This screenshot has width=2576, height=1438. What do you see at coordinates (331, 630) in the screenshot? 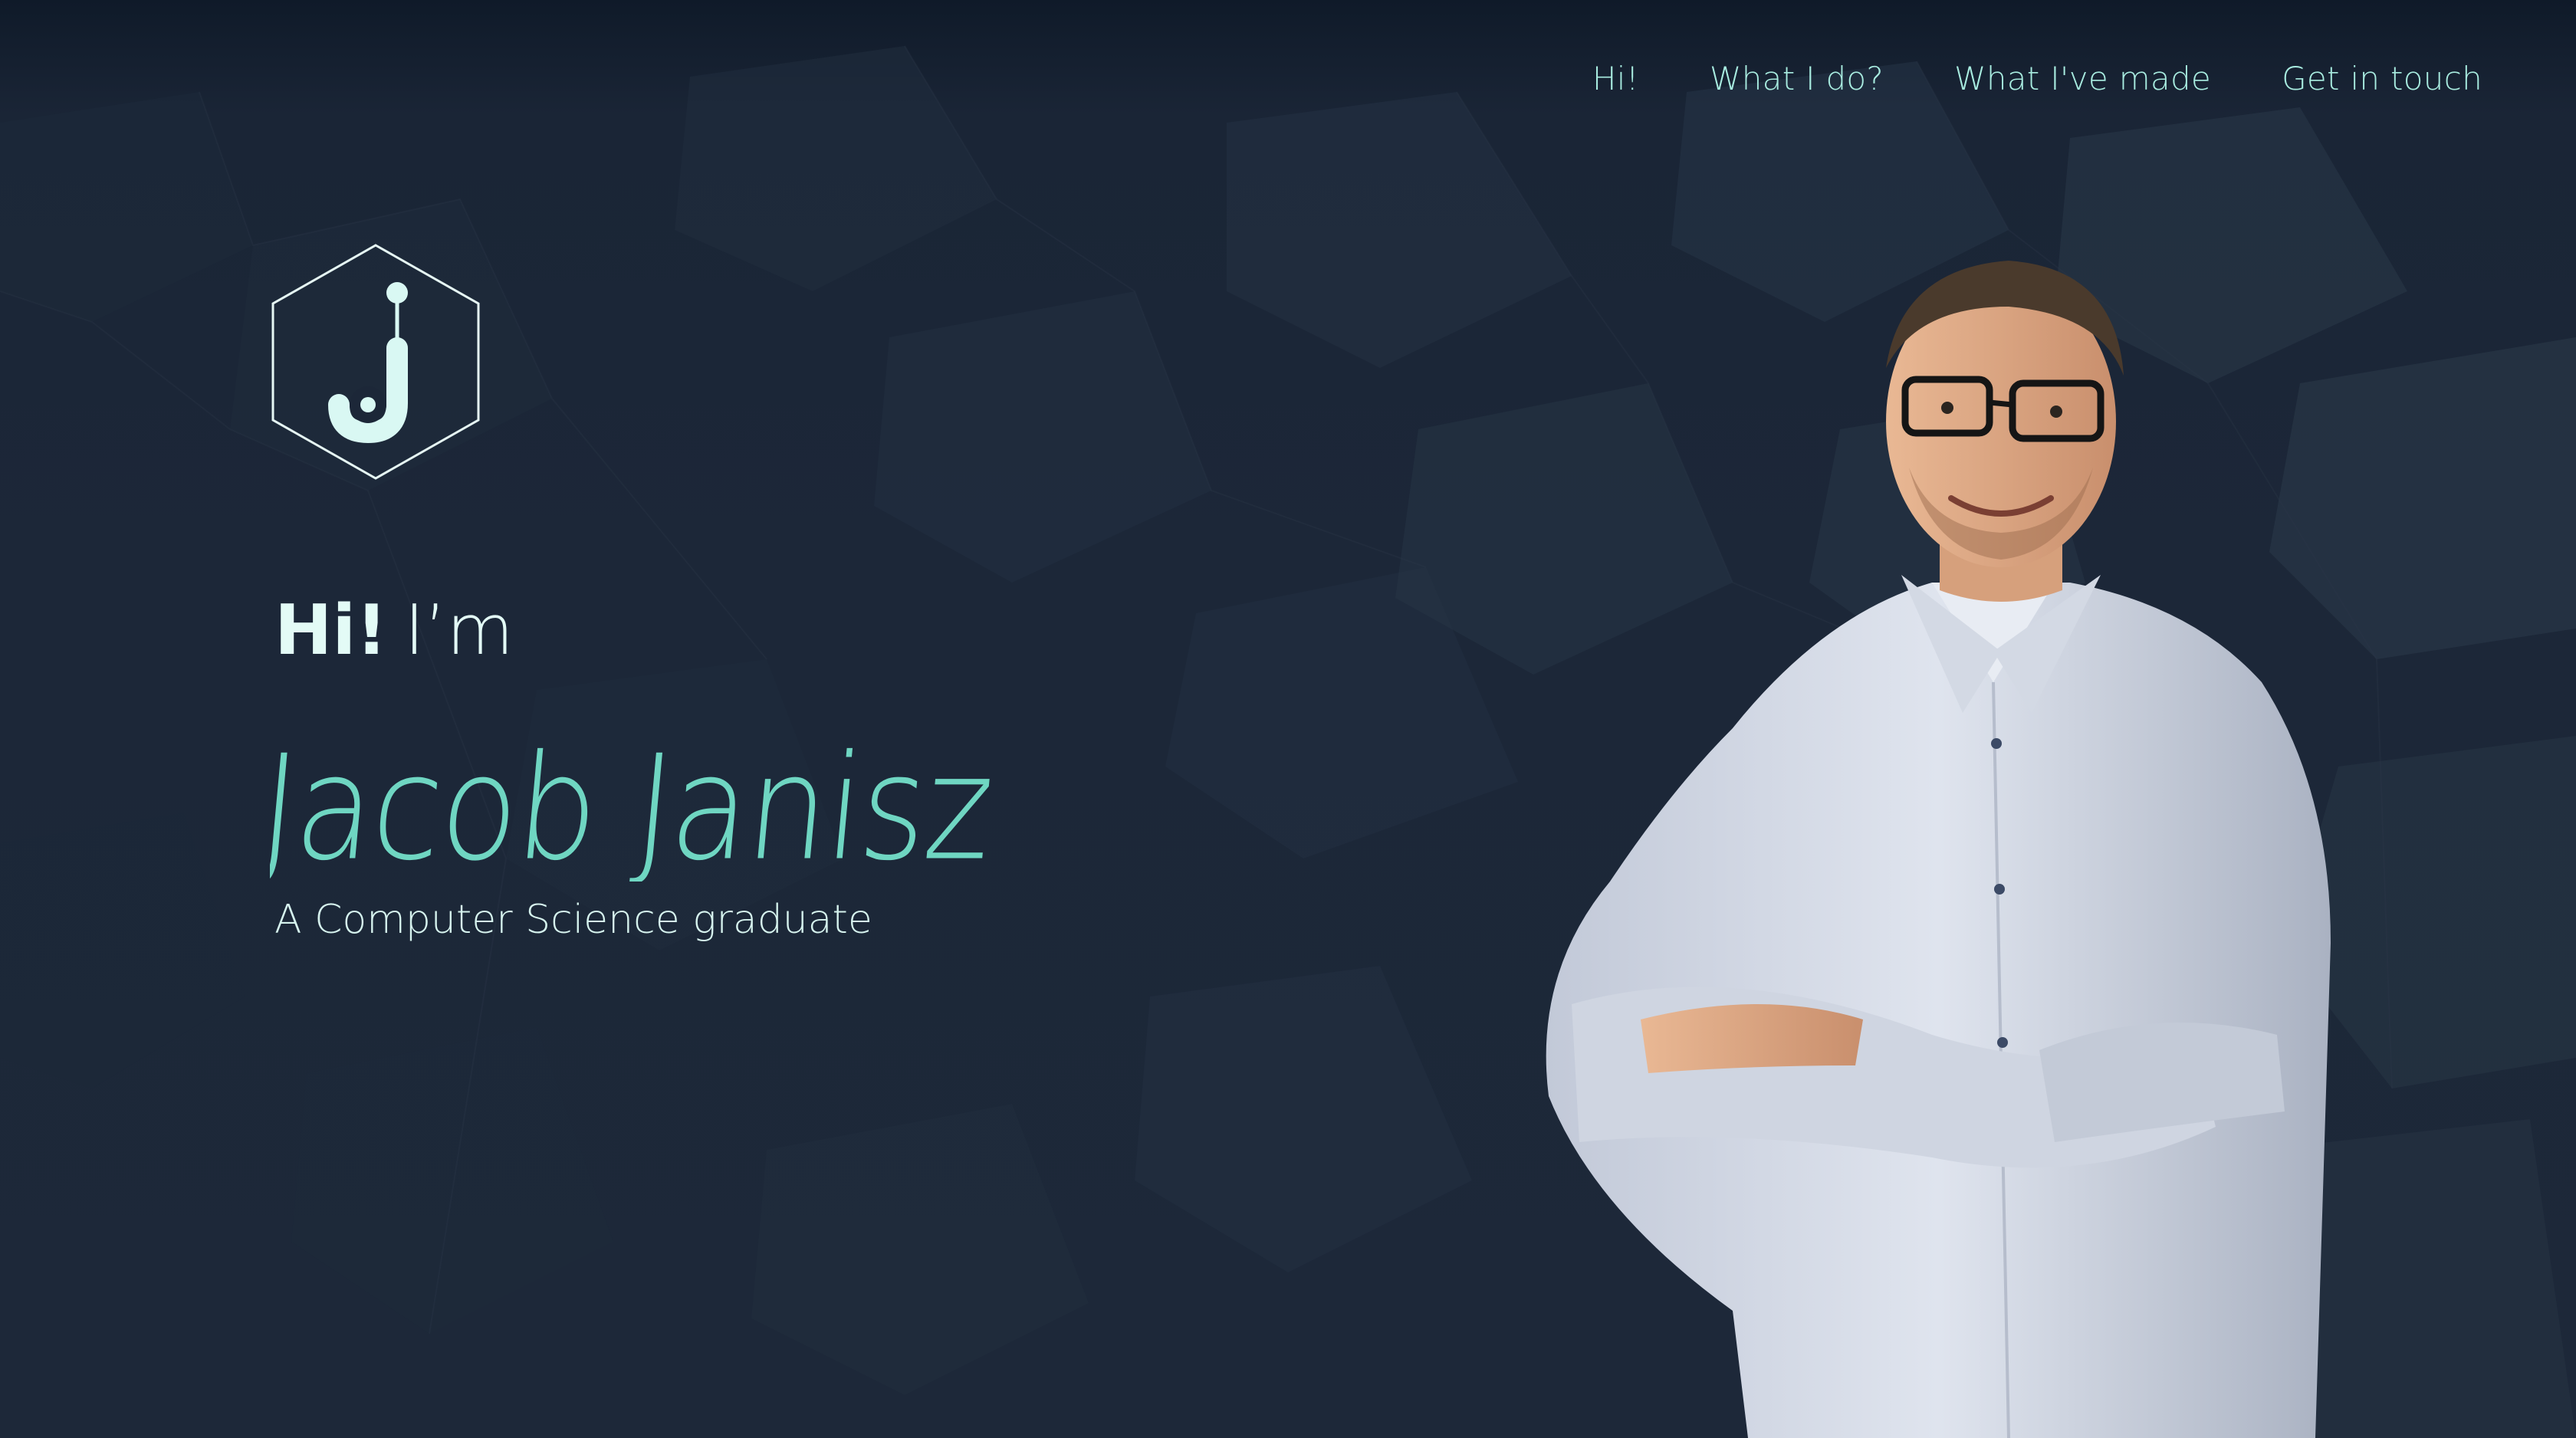
I see `greeting-hi: Hi!` at bounding box center [331, 630].